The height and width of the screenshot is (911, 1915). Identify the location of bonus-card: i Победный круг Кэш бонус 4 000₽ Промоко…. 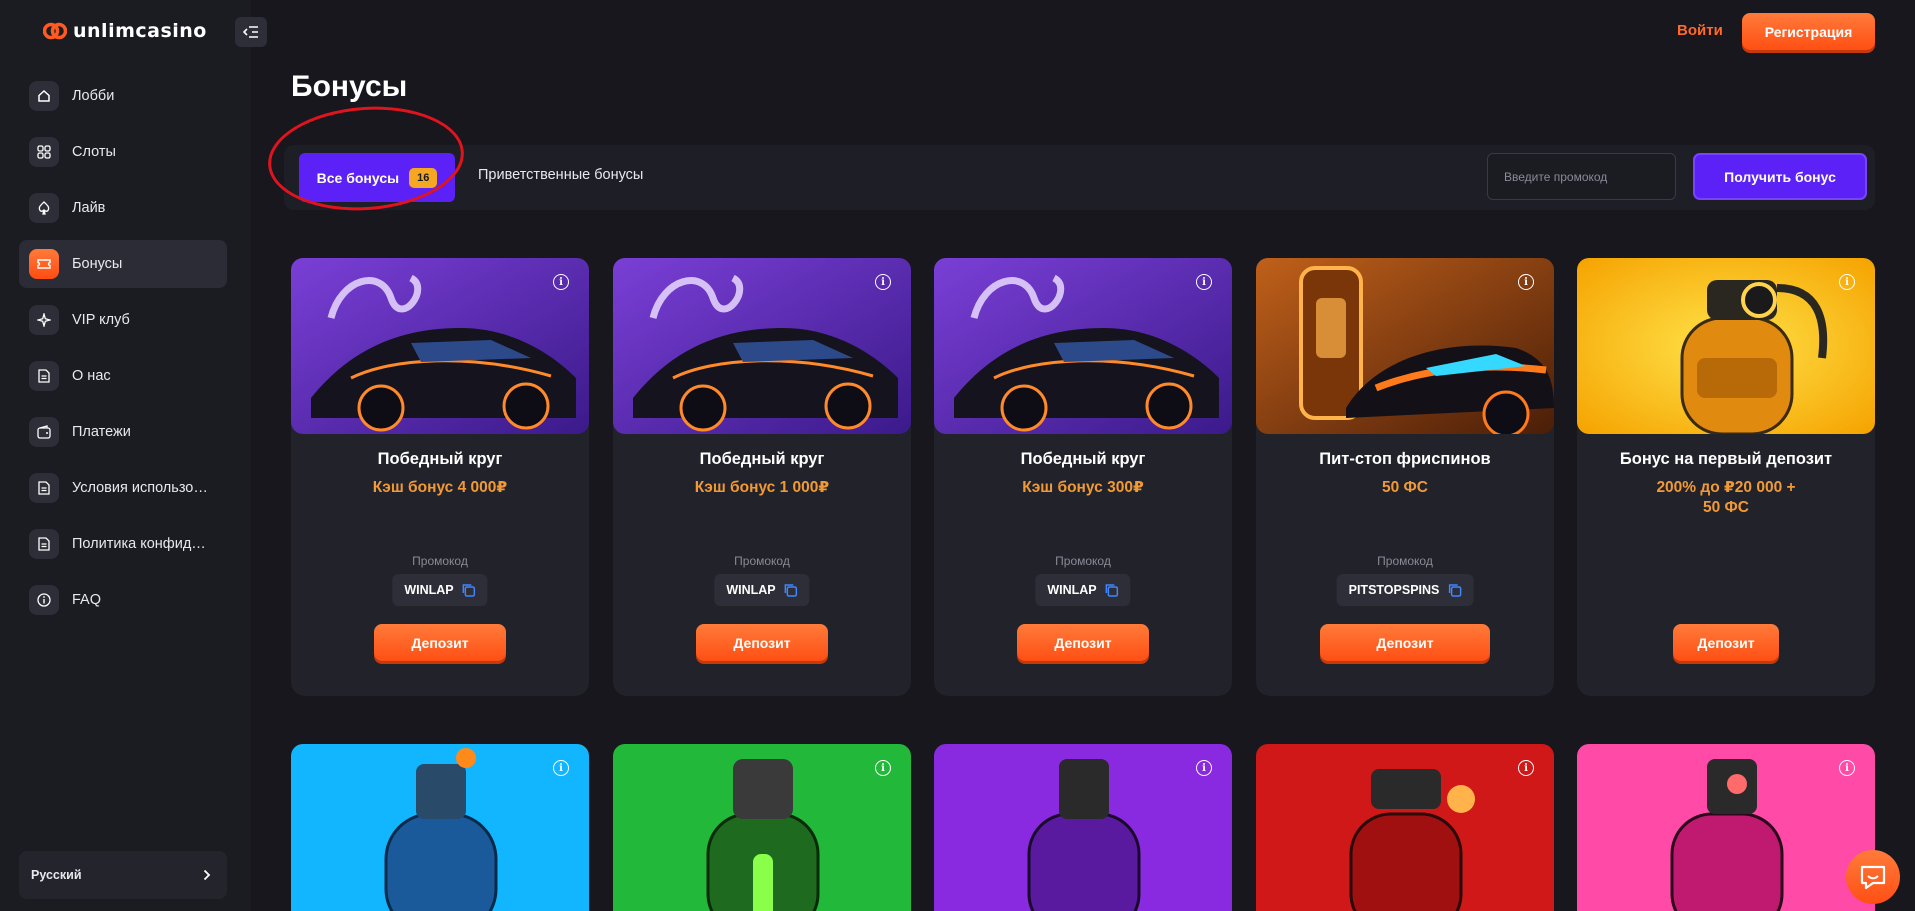
(440, 477).